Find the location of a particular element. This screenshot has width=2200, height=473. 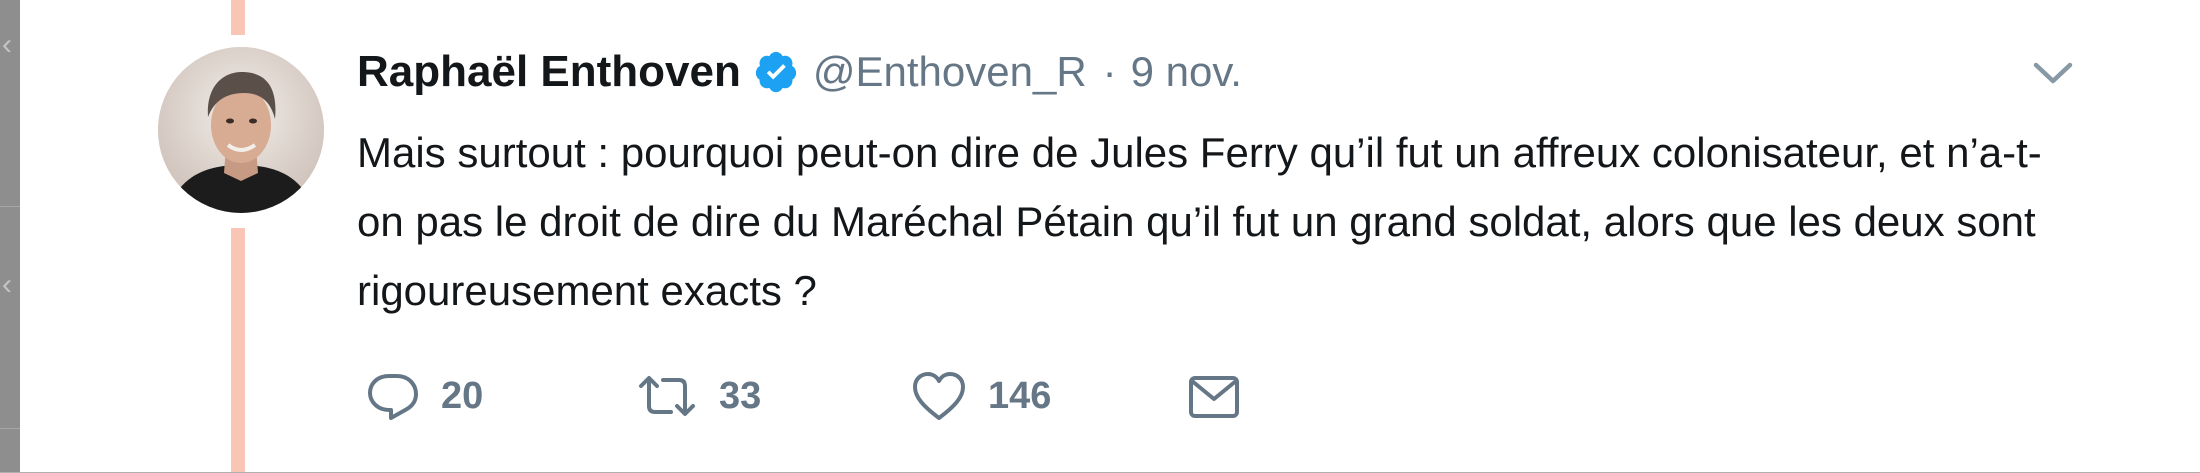

author-display-name: Raphaël Enthoven is located at coordinates (549, 72).